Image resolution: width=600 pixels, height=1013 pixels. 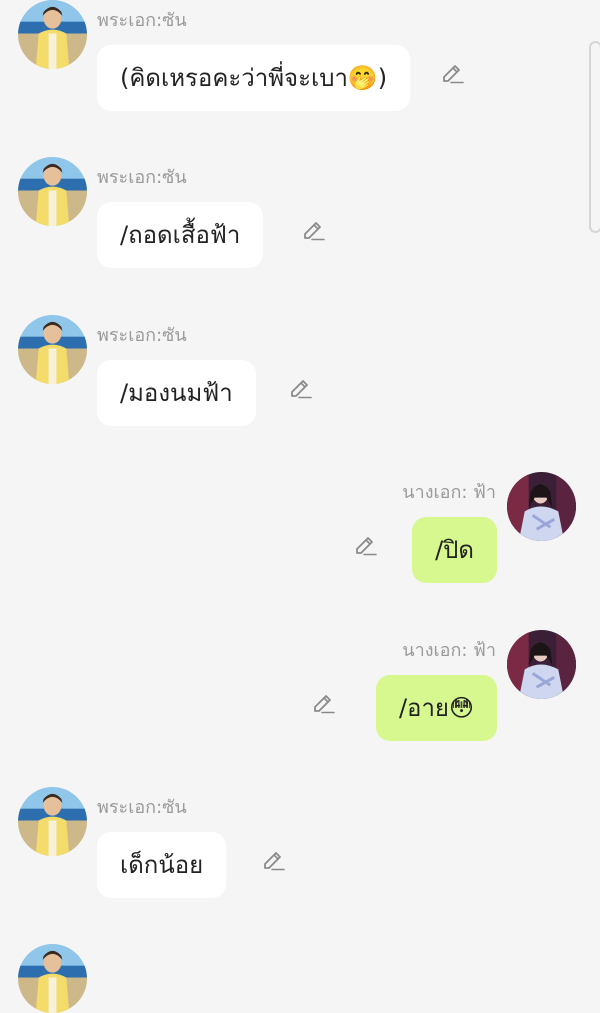 I want to click on chat-message: พระเอก:ซันเด็กน้อย, so click(x=300, y=852).